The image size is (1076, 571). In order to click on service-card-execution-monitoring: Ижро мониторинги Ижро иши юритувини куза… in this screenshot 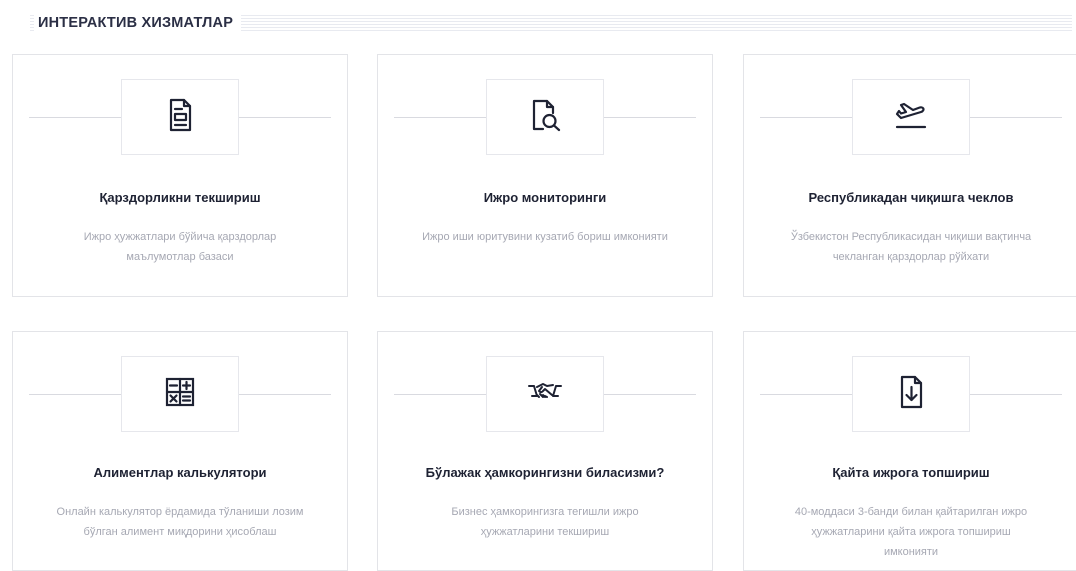, I will do `click(545, 175)`.